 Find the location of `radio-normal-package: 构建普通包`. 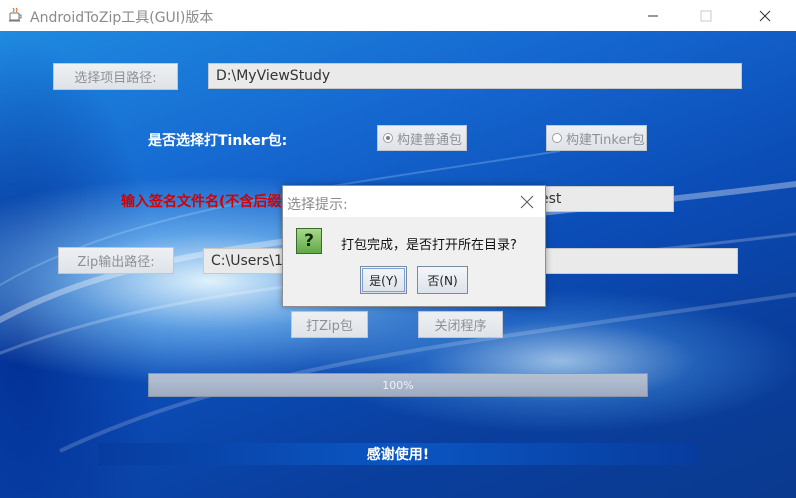

radio-normal-package: 构建普通包 is located at coordinates (422, 138).